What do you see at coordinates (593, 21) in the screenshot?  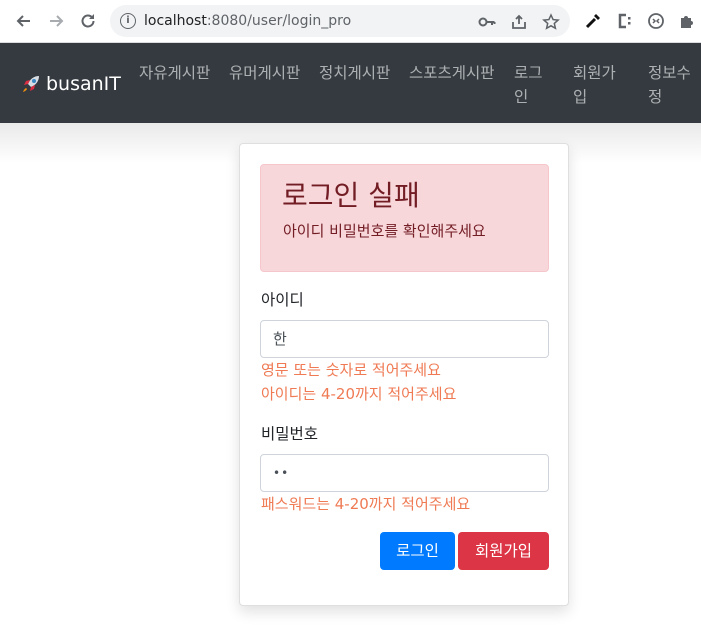 I see `eyedropper-icon` at bounding box center [593, 21].